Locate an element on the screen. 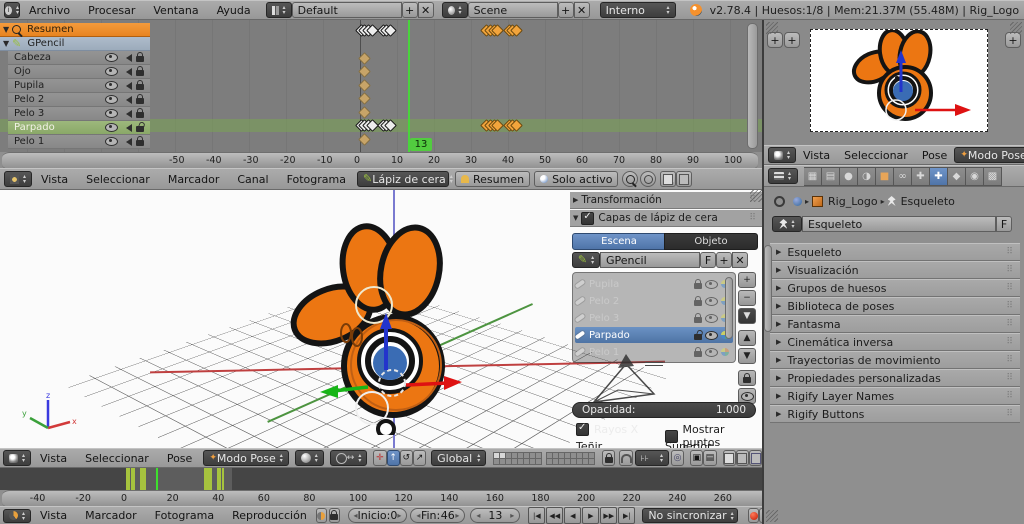 This screenshot has width=1024, height=524. toggle-only-active-button: Solo activo is located at coordinates (576, 179).